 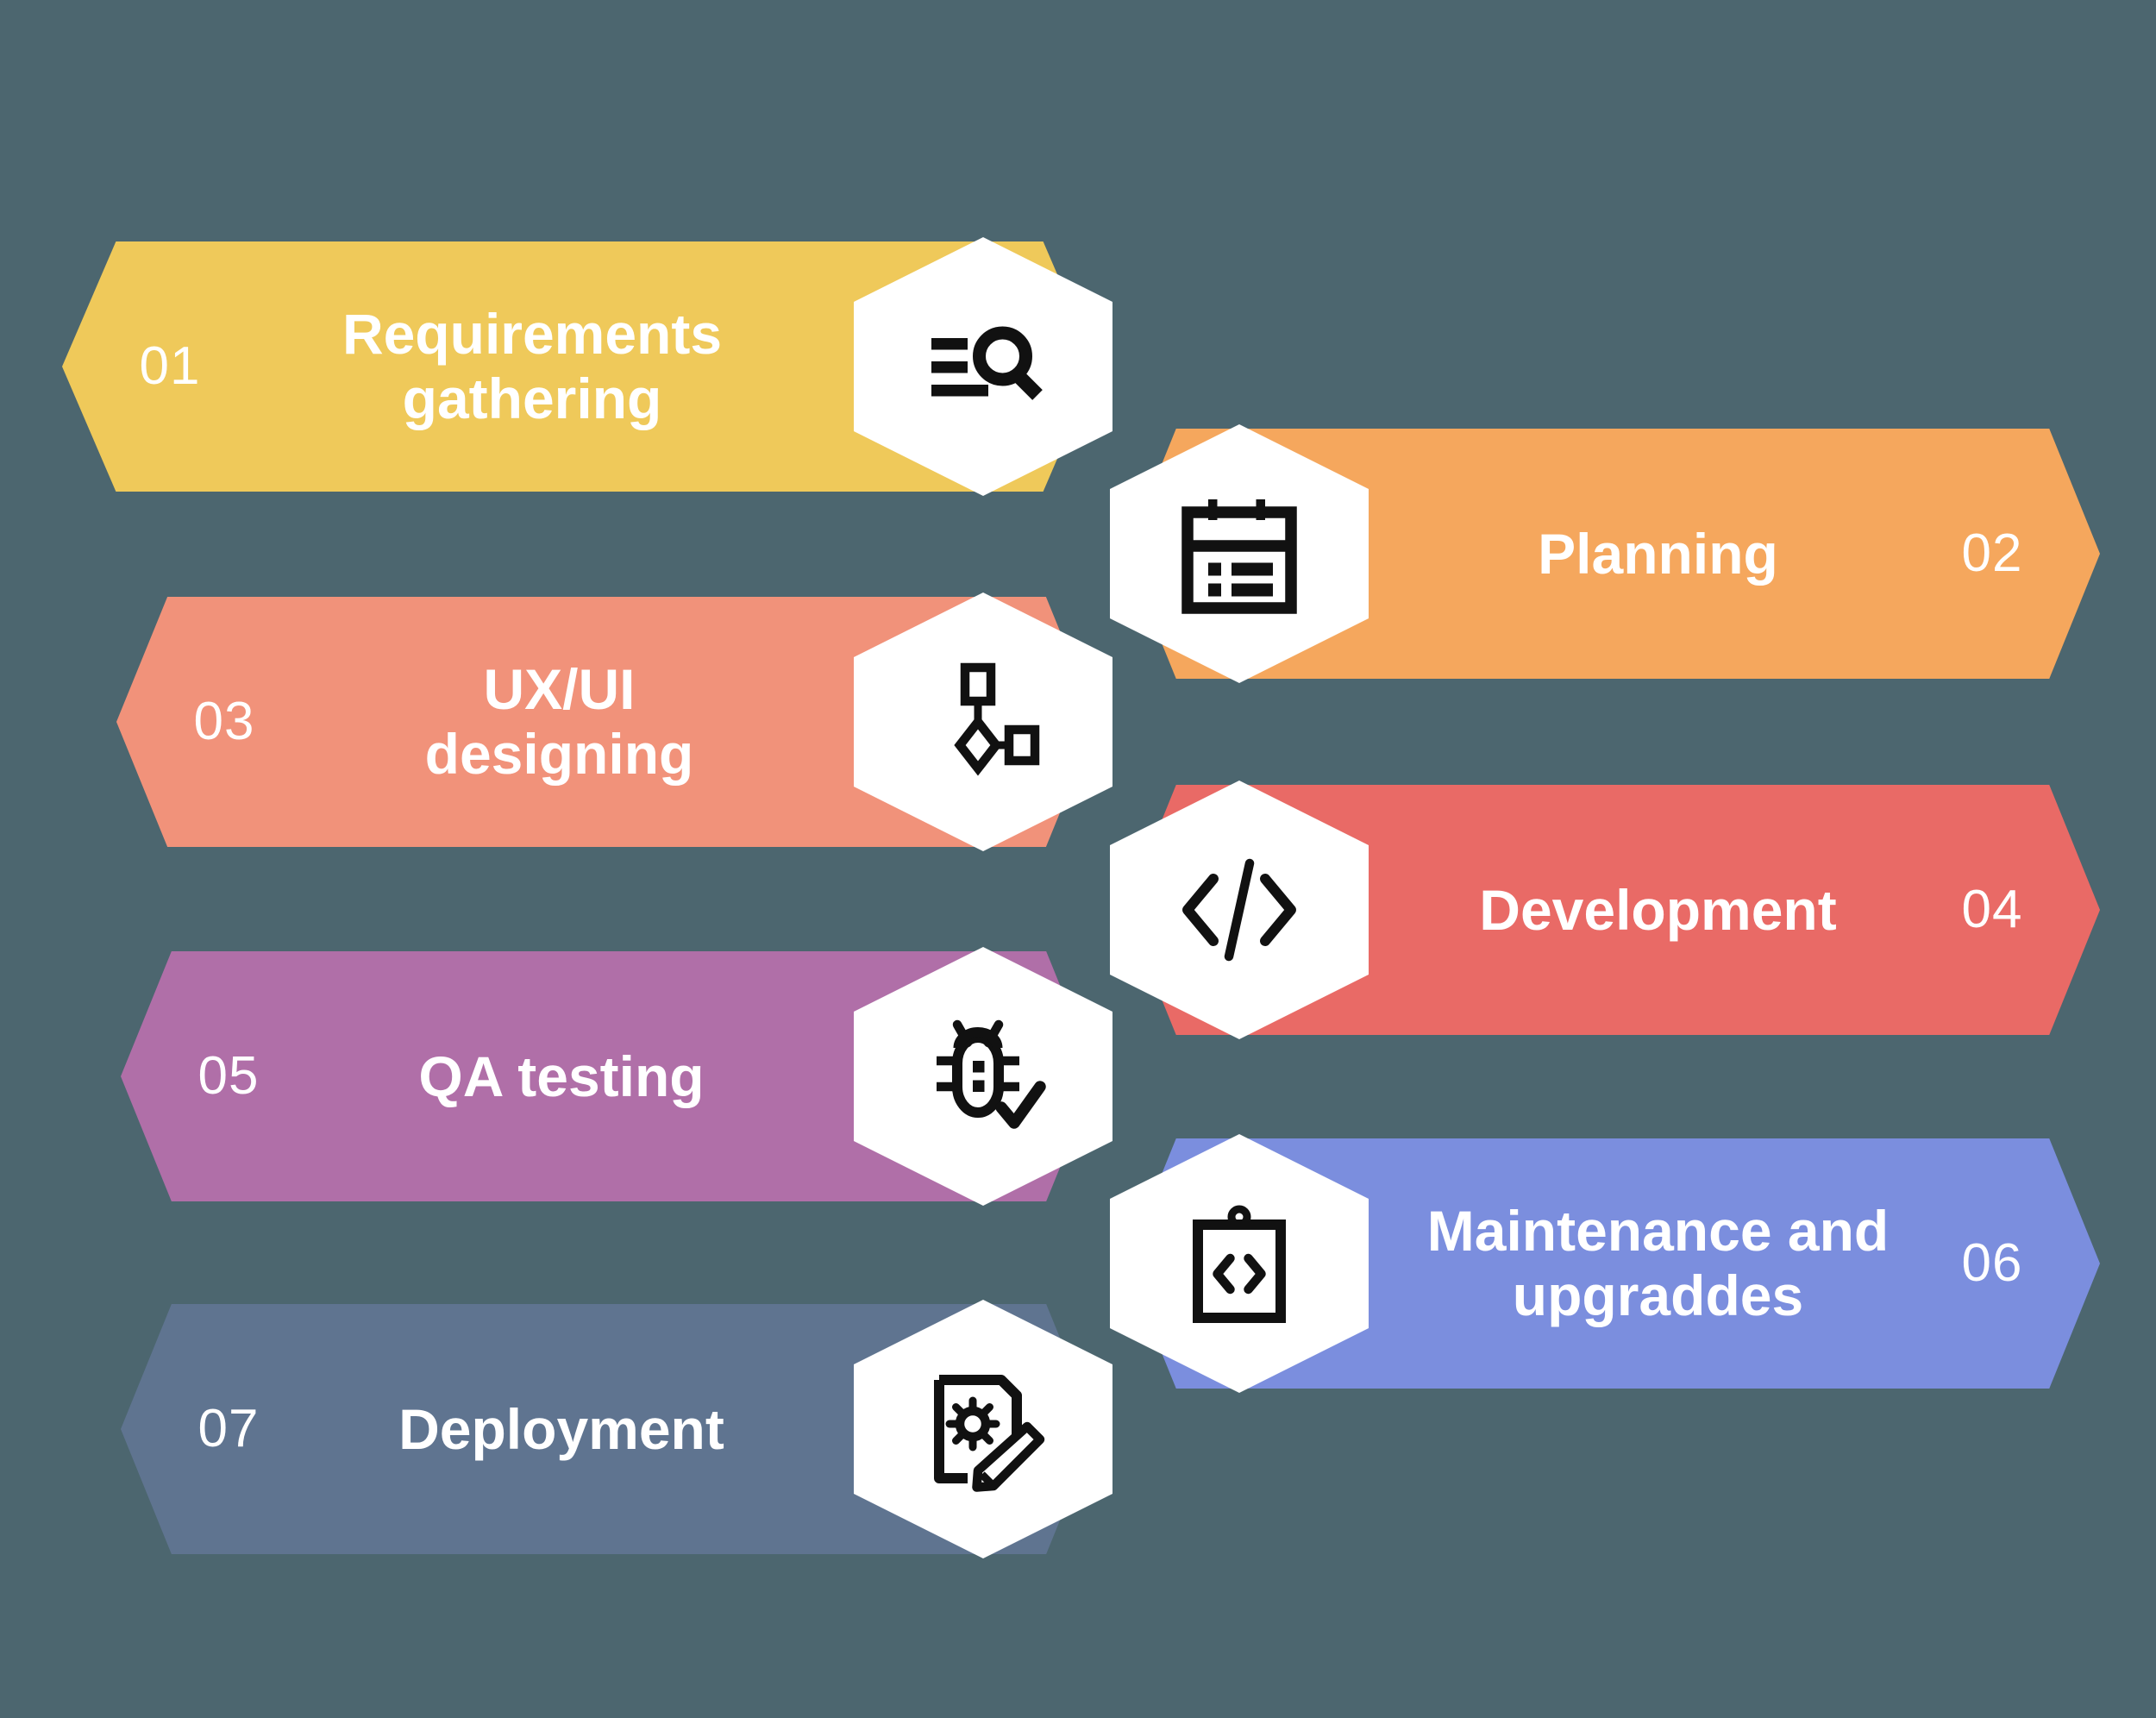 I want to click on step-number-03: 03, so click(x=224, y=722).